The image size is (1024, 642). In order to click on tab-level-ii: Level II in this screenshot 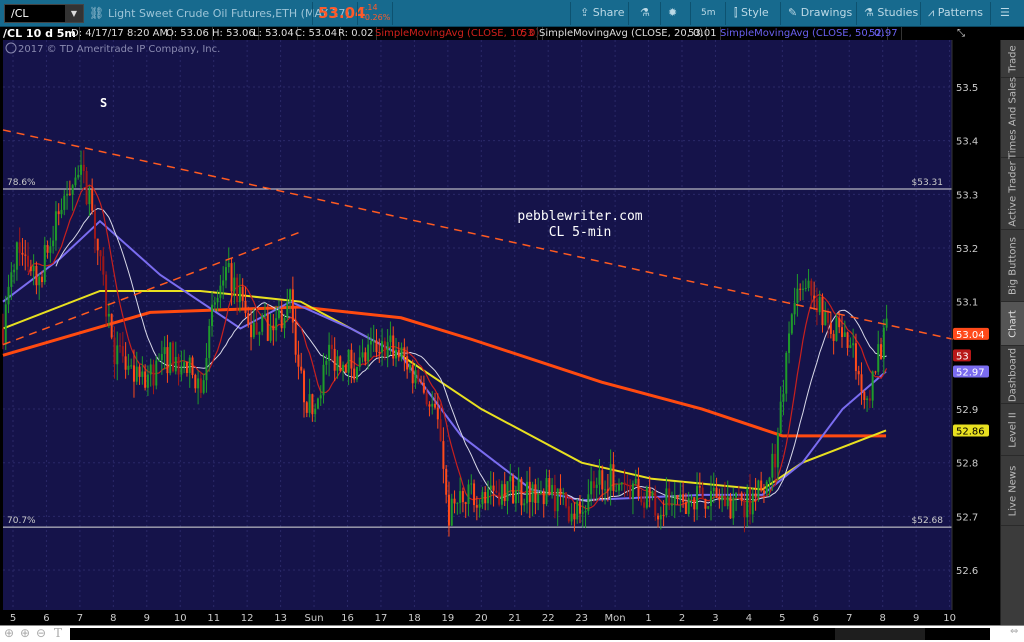, I will do `click(1012, 430)`.